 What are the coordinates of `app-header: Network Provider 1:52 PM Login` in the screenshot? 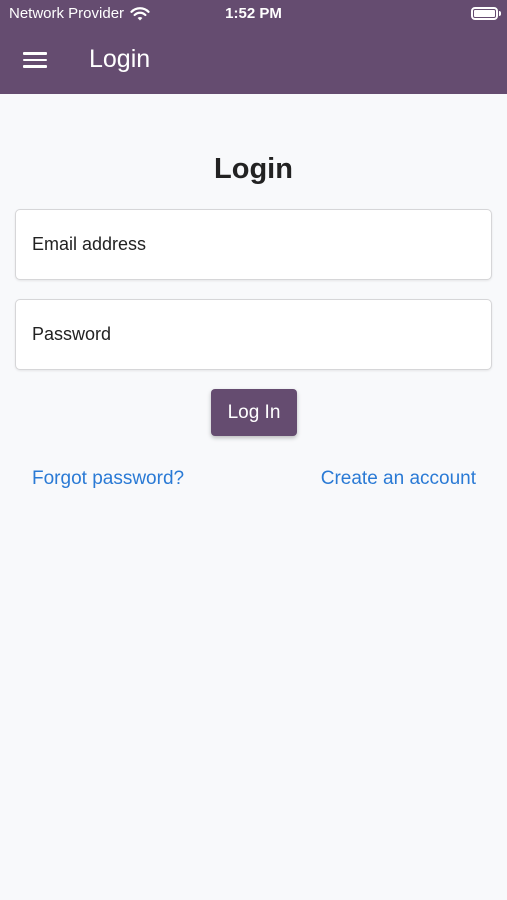 It's located at (253, 47).